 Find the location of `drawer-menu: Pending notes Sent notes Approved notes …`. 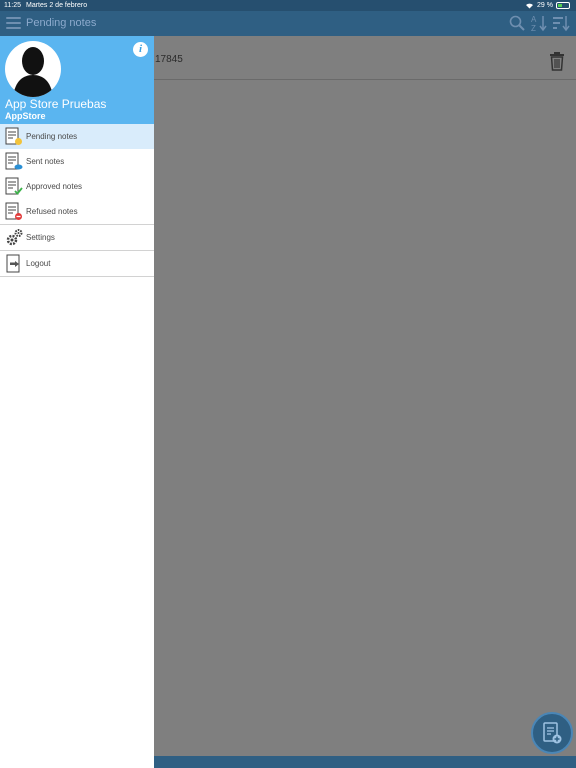

drawer-menu: Pending notes Sent notes Approved notes … is located at coordinates (77, 200).